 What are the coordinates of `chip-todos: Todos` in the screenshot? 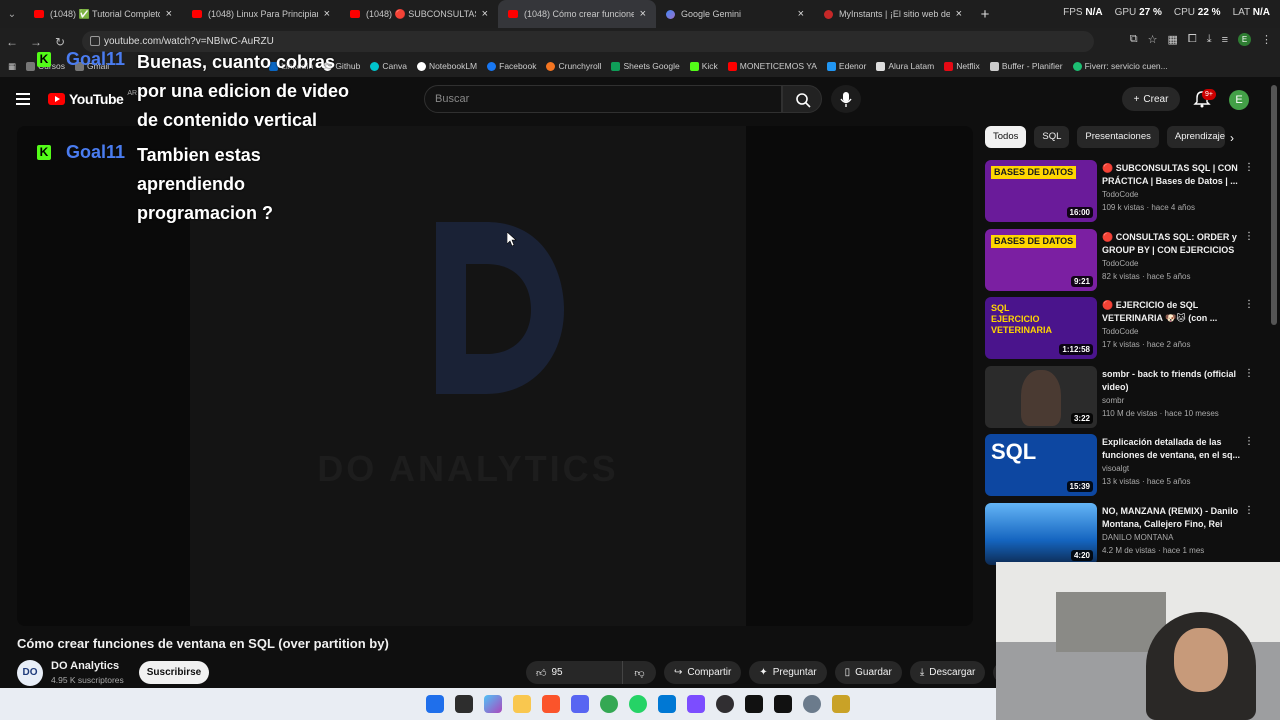 It's located at (1006, 137).